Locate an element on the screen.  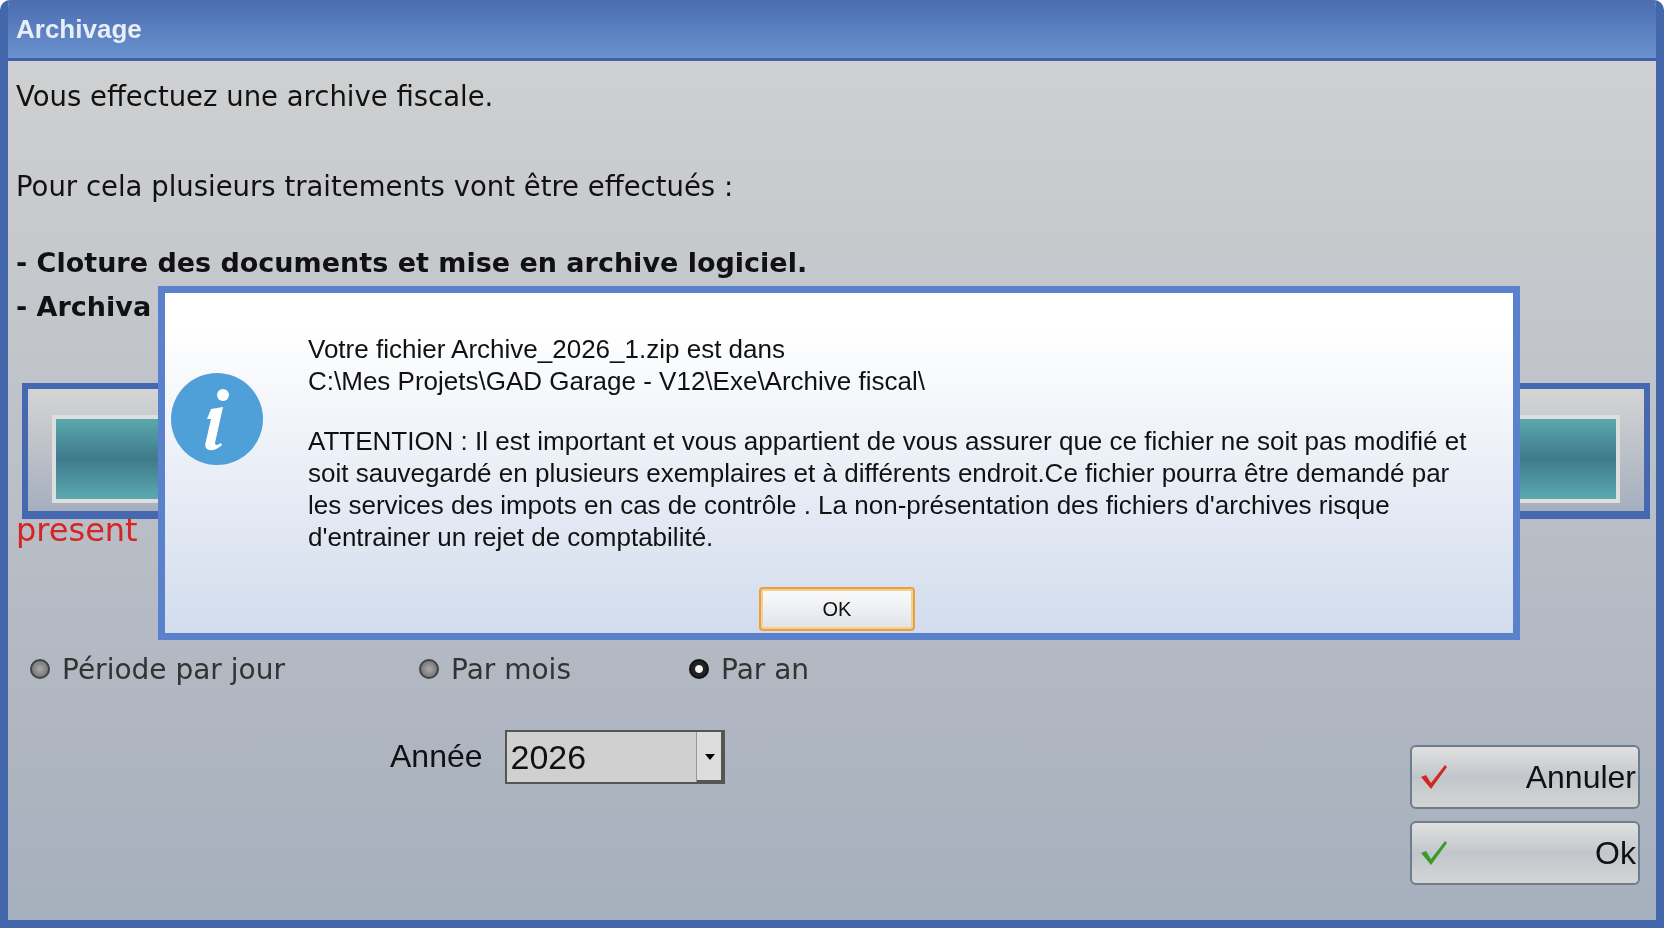
message-text: Votre fichier Archive_2026_1.zip est dans C:\Mes Projets\GAD Garage - V12\Exe\Archive fiscal\ is located at coordinates (617, 365).